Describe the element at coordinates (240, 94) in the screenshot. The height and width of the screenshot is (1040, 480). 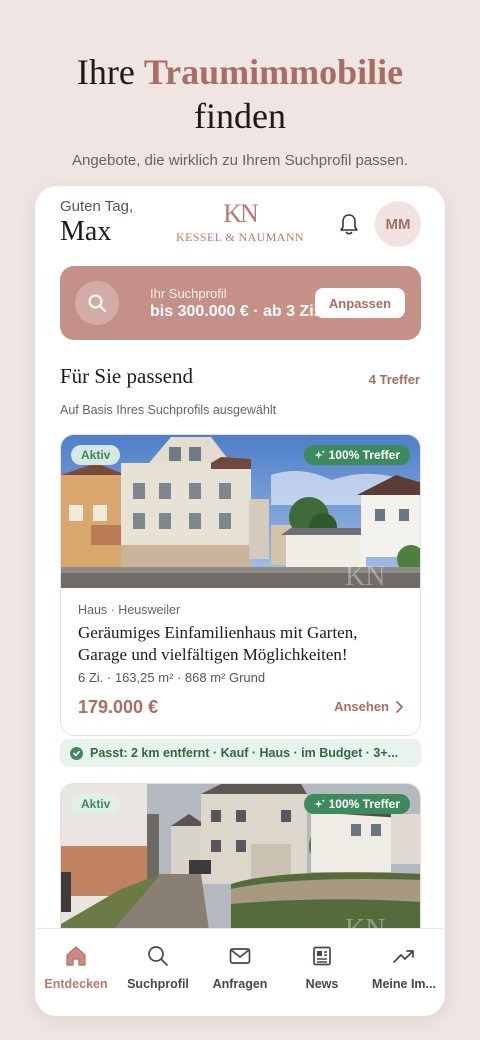
I see `hero-title: Ihre Traumimmobilie finden` at that location.